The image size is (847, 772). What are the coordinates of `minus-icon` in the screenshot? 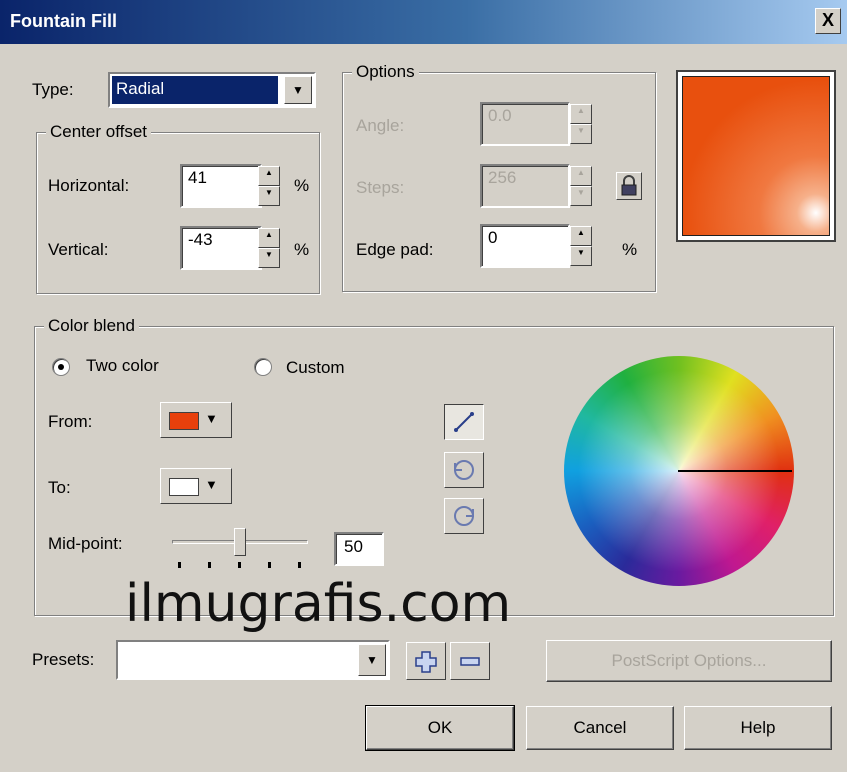 It's located at (470, 661).